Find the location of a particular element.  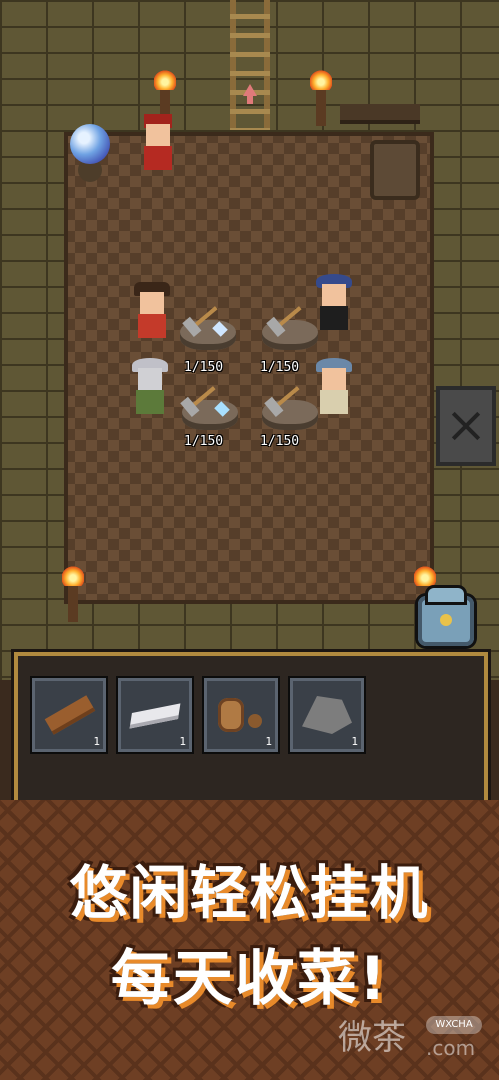

slogan-line-1: 悠闲轻松挂机 is located at coordinates (249, 893).